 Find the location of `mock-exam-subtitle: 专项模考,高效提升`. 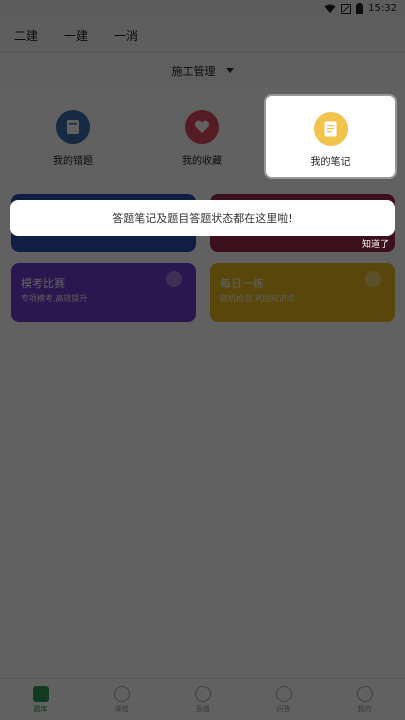

mock-exam-subtitle: 专项模考,高效提升 is located at coordinates (54, 298).